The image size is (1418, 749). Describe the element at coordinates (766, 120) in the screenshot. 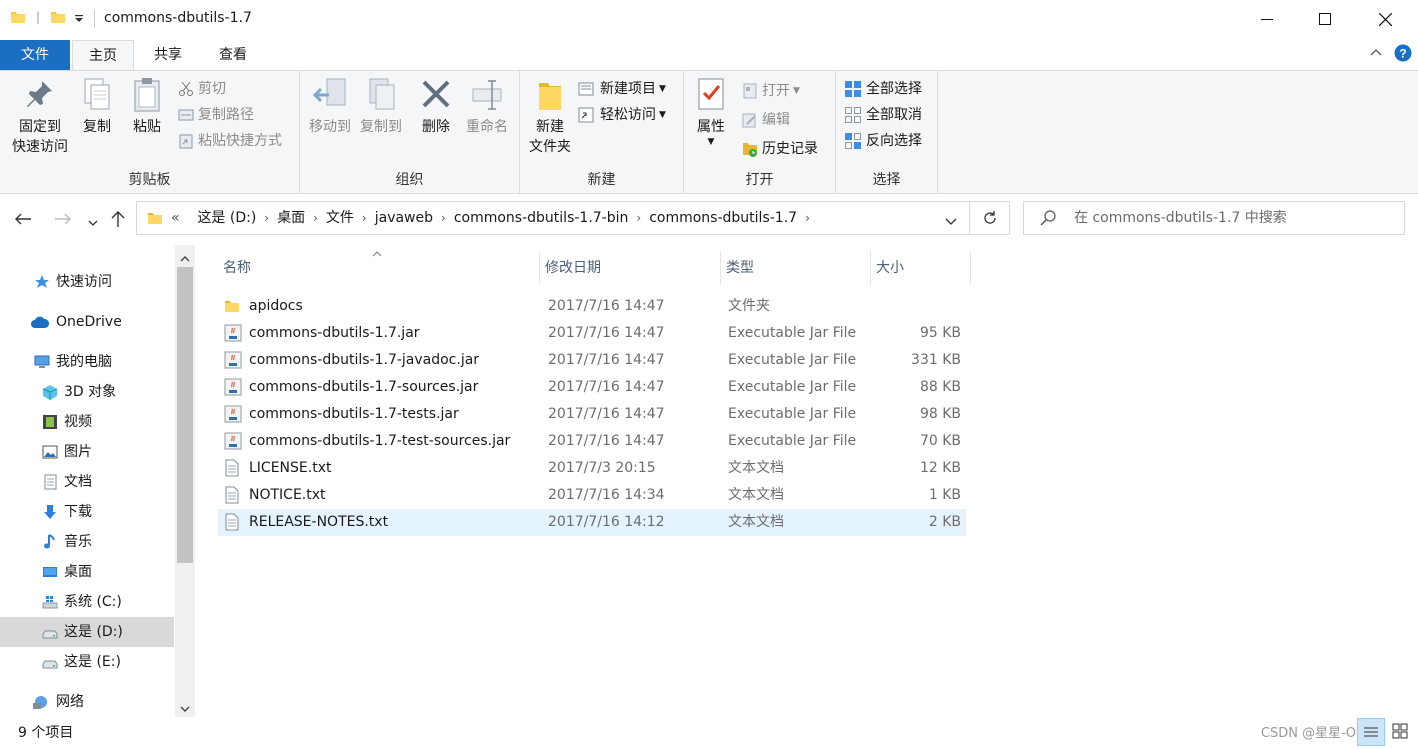

I see `edit-button: 编辑` at that location.